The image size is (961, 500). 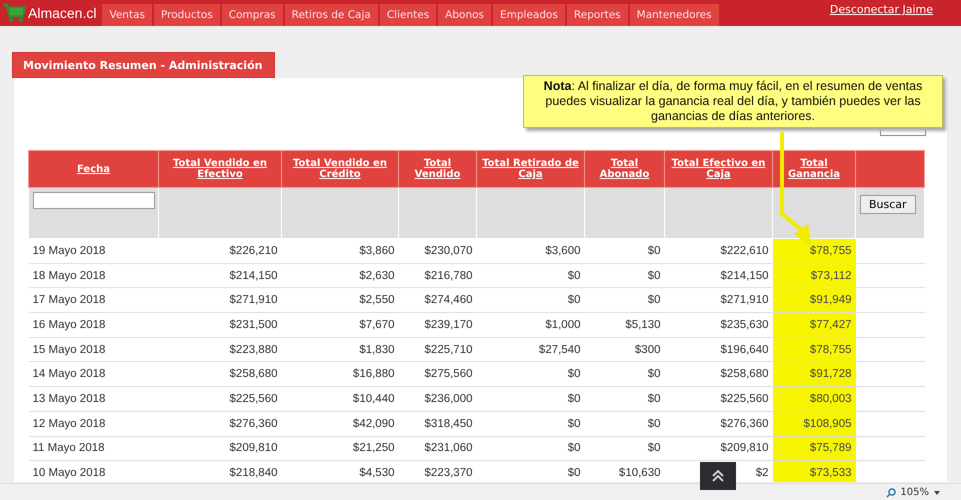 What do you see at coordinates (437, 399) in the screenshot?
I see `table-cell: $236,000` at bounding box center [437, 399].